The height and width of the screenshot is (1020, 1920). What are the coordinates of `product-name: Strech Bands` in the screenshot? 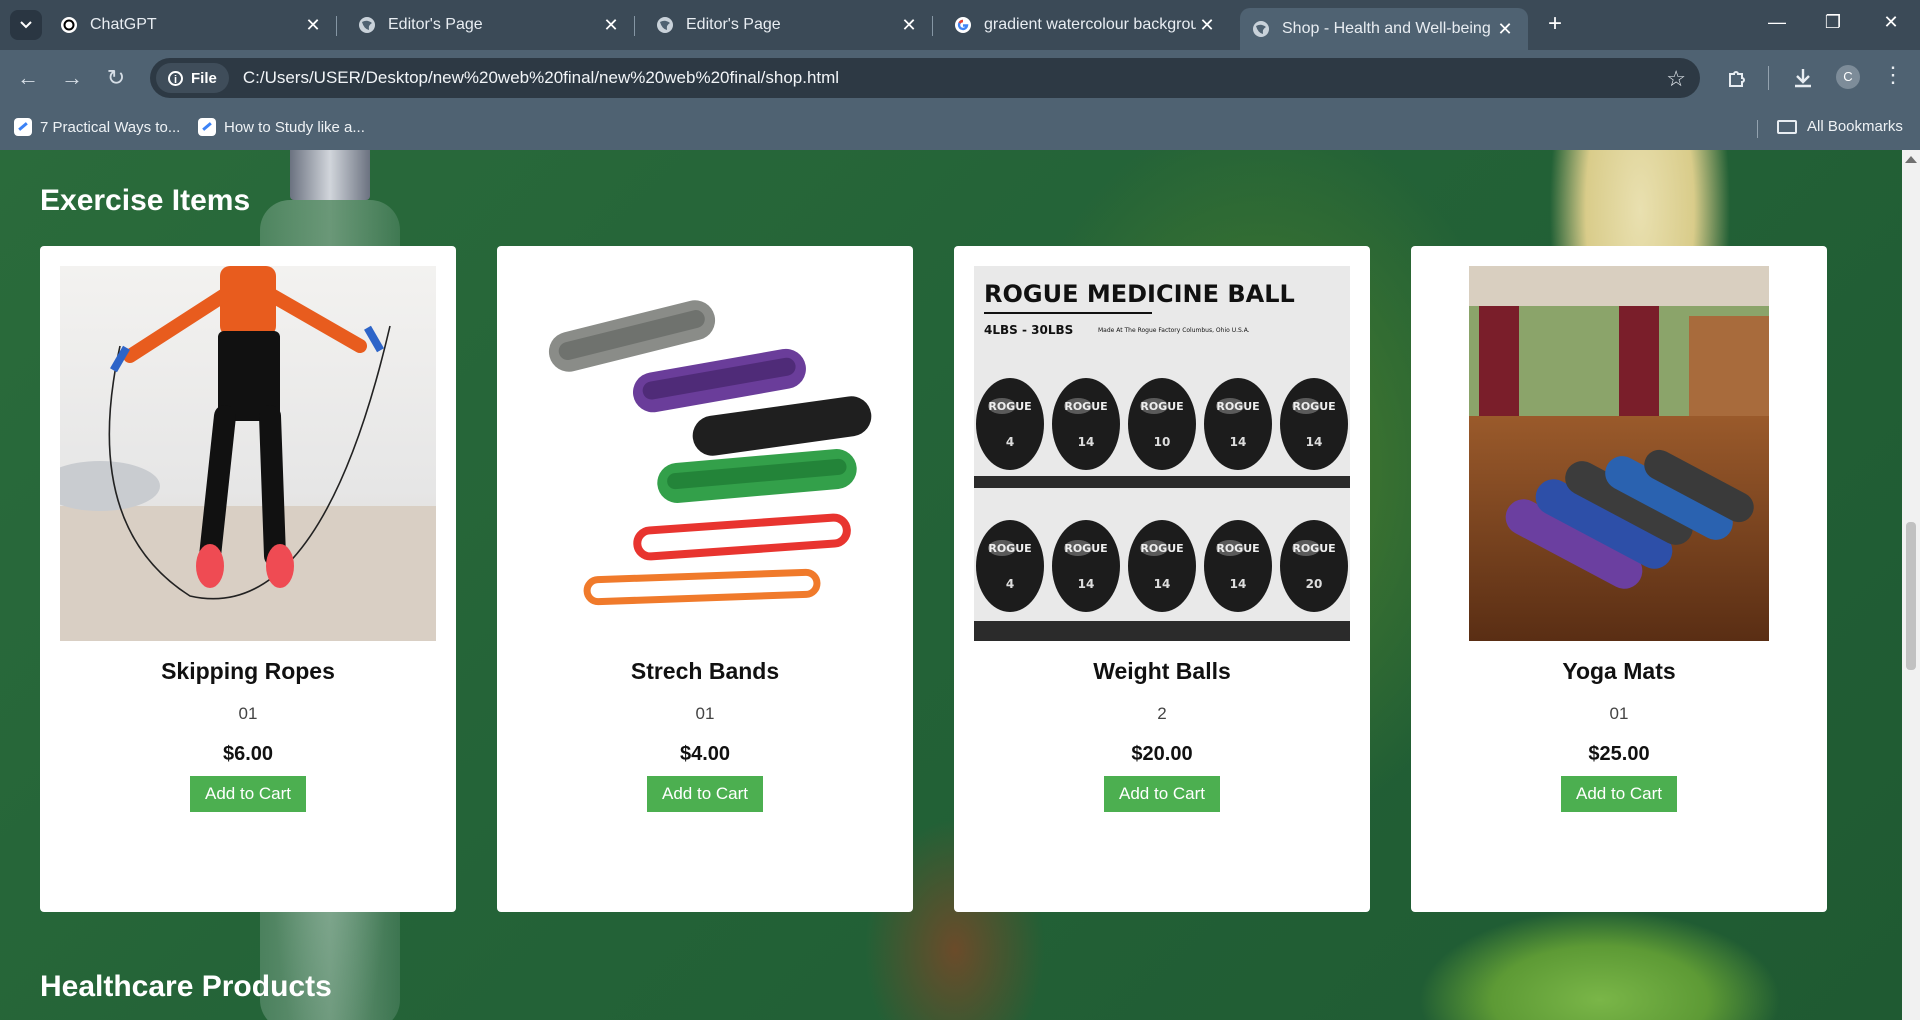 It's located at (705, 671).